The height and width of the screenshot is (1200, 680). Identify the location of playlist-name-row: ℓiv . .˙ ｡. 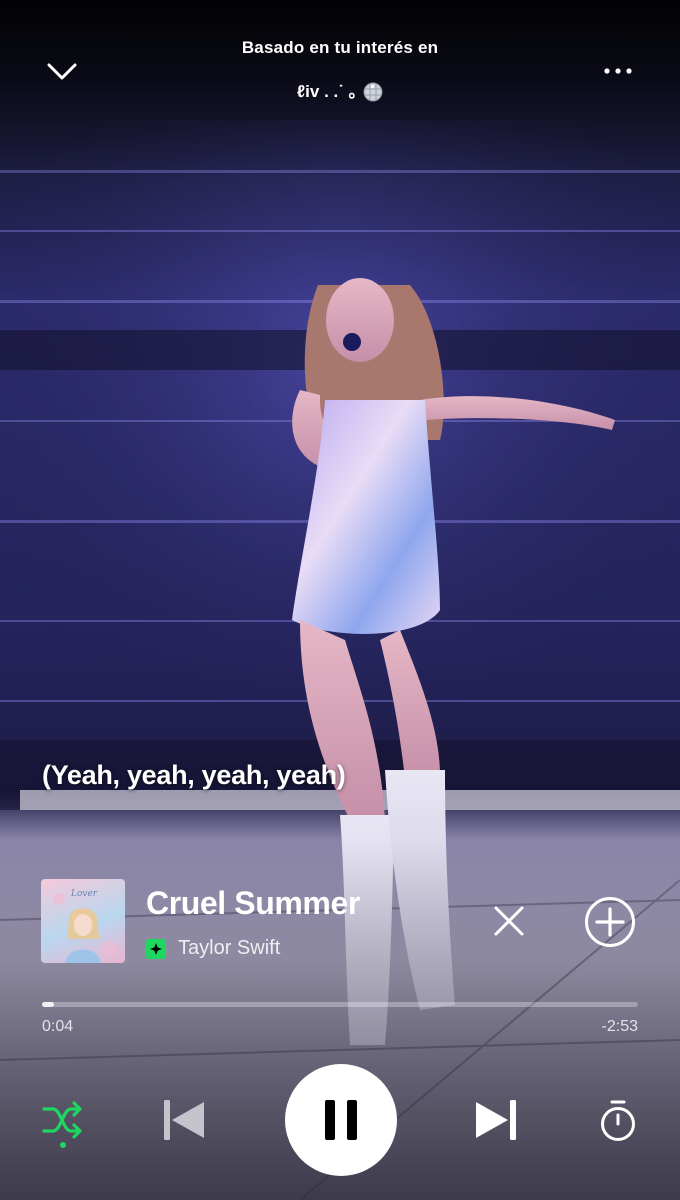
(340, 92).